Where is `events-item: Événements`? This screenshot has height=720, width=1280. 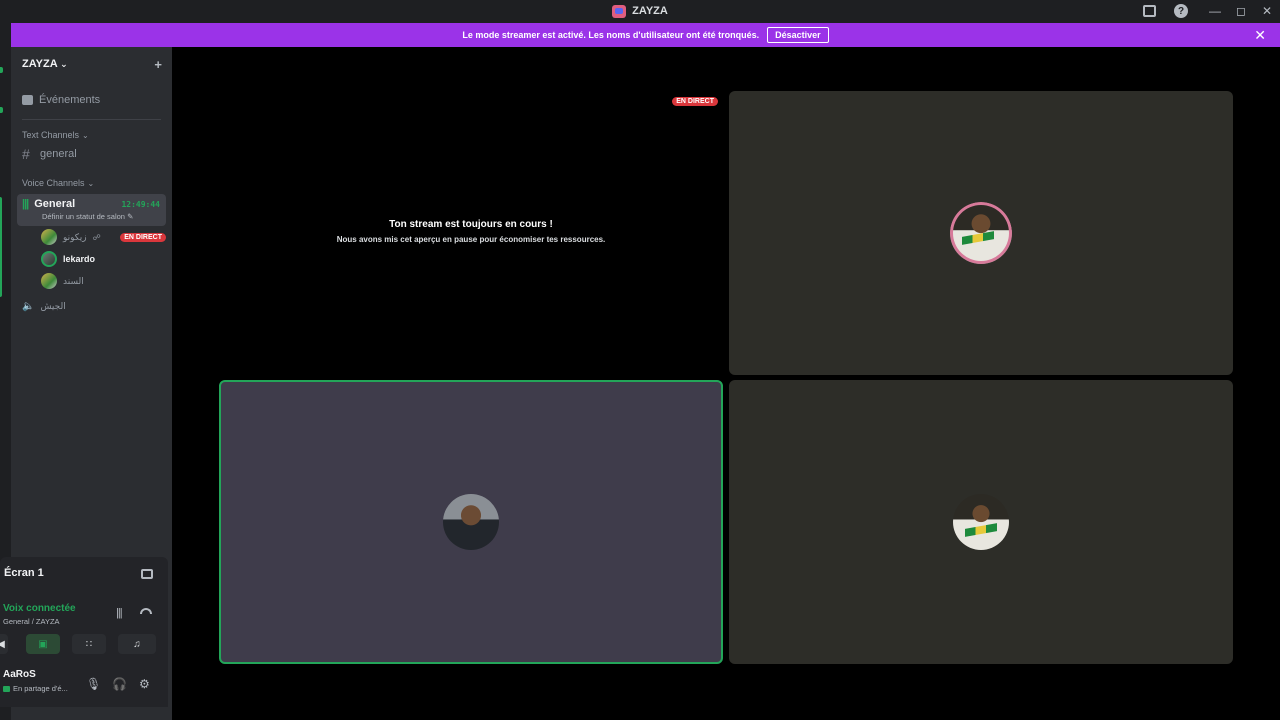 events-item: Événements is located at coordinates (91, 100).